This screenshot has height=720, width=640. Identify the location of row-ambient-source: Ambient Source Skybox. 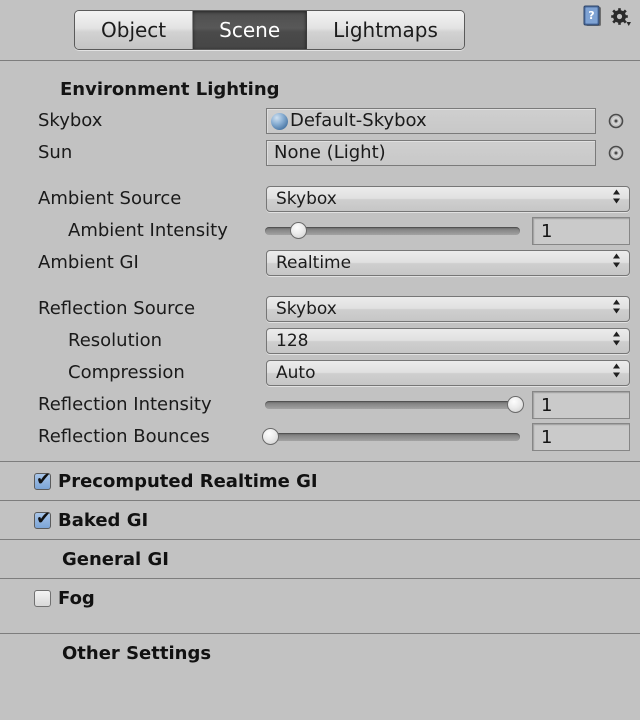
(320, 199).